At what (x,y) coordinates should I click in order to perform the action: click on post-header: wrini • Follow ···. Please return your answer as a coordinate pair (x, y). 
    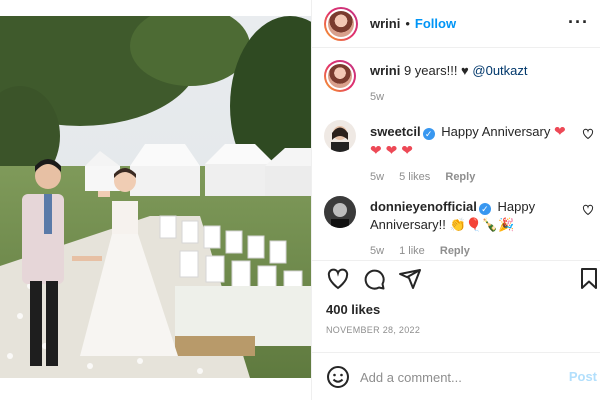
    Looking at the image, I should click on (456, 24).